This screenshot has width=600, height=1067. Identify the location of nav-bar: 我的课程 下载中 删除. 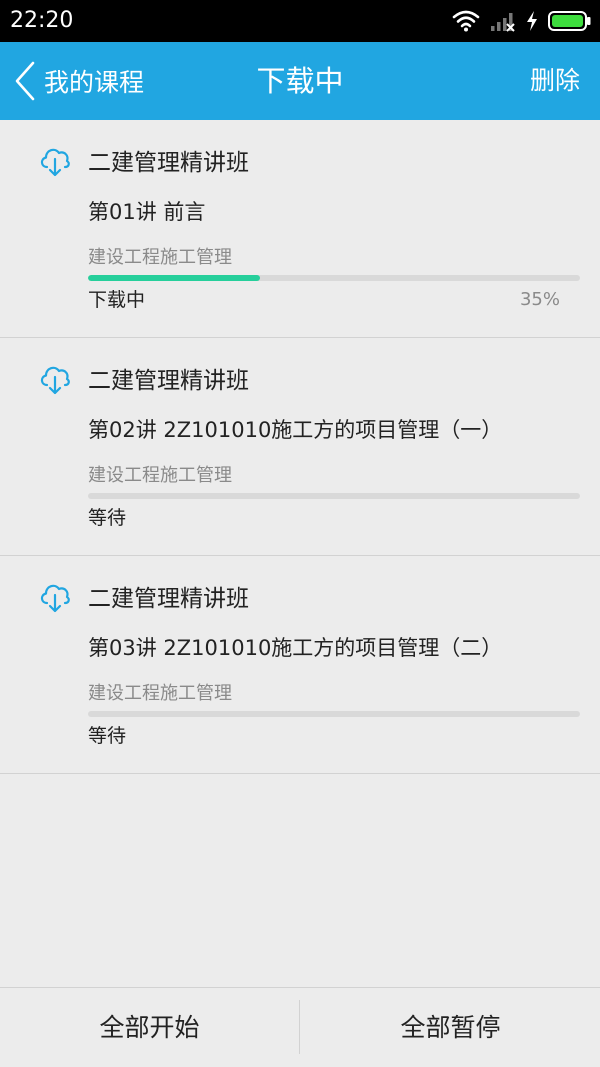
(300, 81).